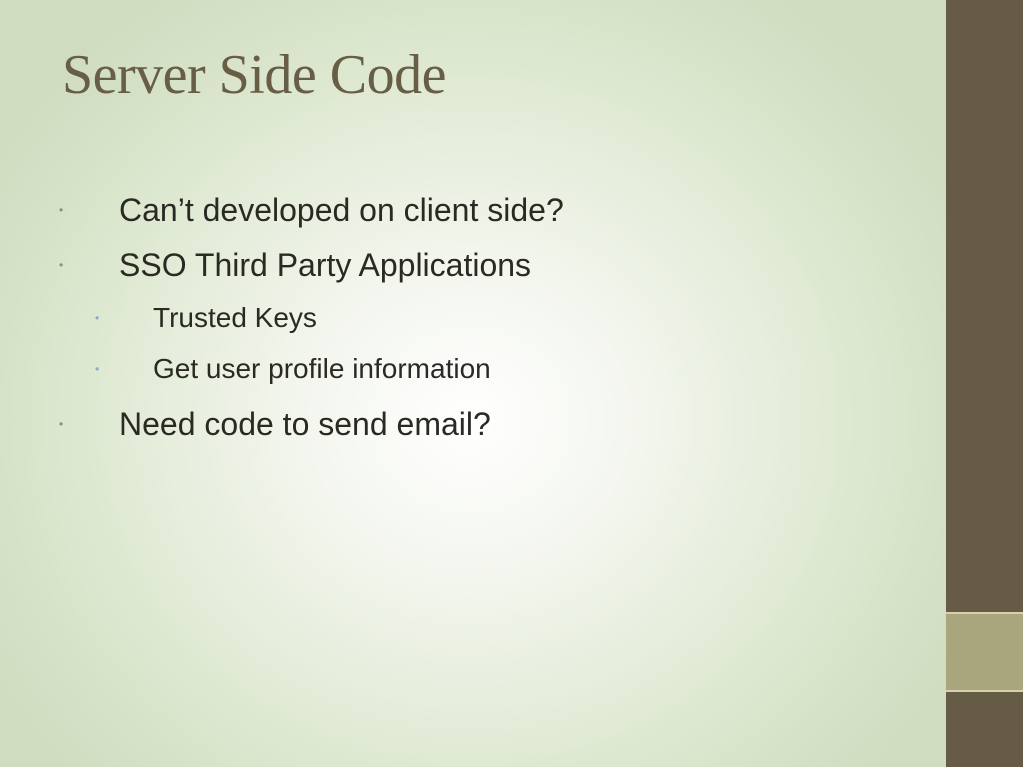  I want to click on bullet-text: SSO Third Party Applications, so click(325, 265).